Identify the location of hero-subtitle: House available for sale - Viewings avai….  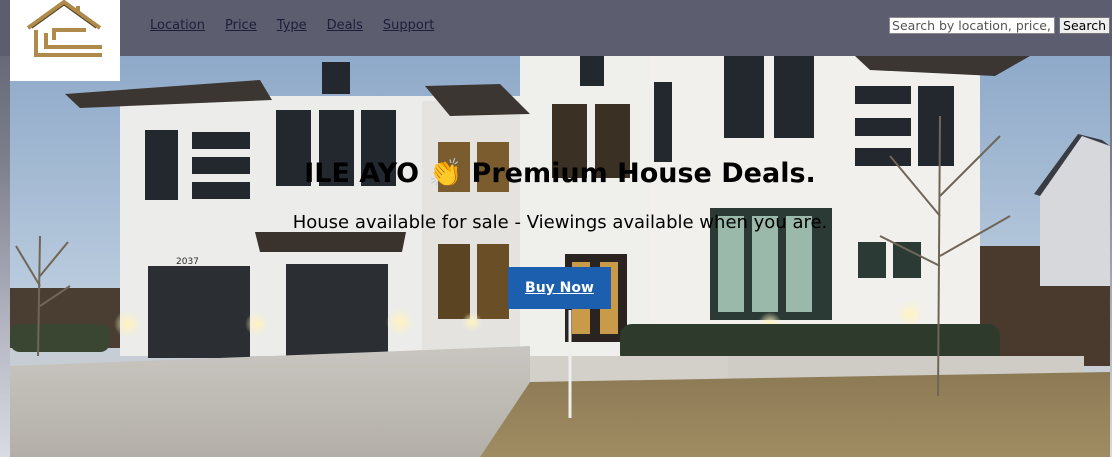
(560, 222).